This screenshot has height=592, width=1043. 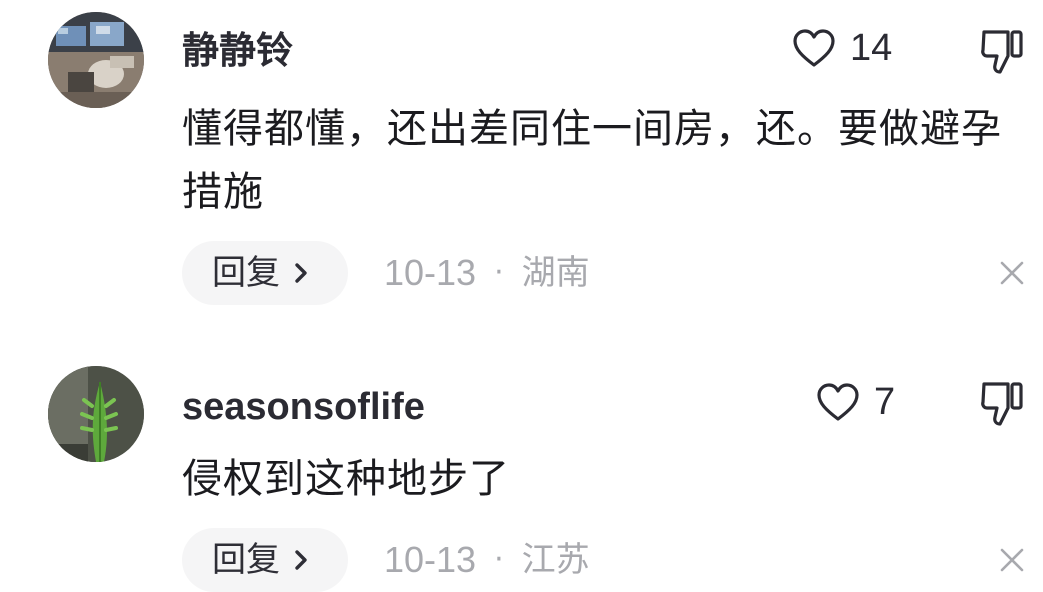 I want to click on comment-meta: 10-13 · 湖南, so click(x=487, y=273).